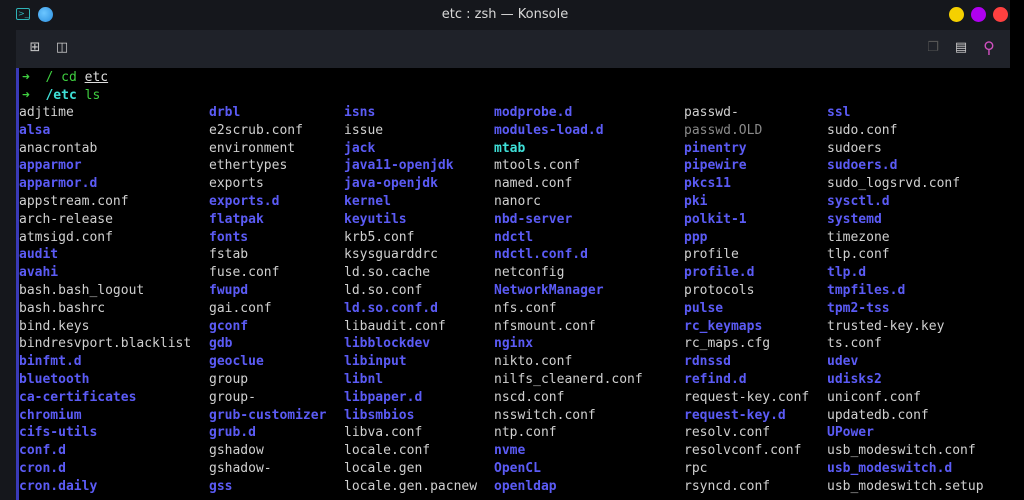 The image size is (1024, 500). What do you see at coordinates (525, 486) in the screenshot?
I see `directory-entry: openldap` at bounding box center [525, 486].